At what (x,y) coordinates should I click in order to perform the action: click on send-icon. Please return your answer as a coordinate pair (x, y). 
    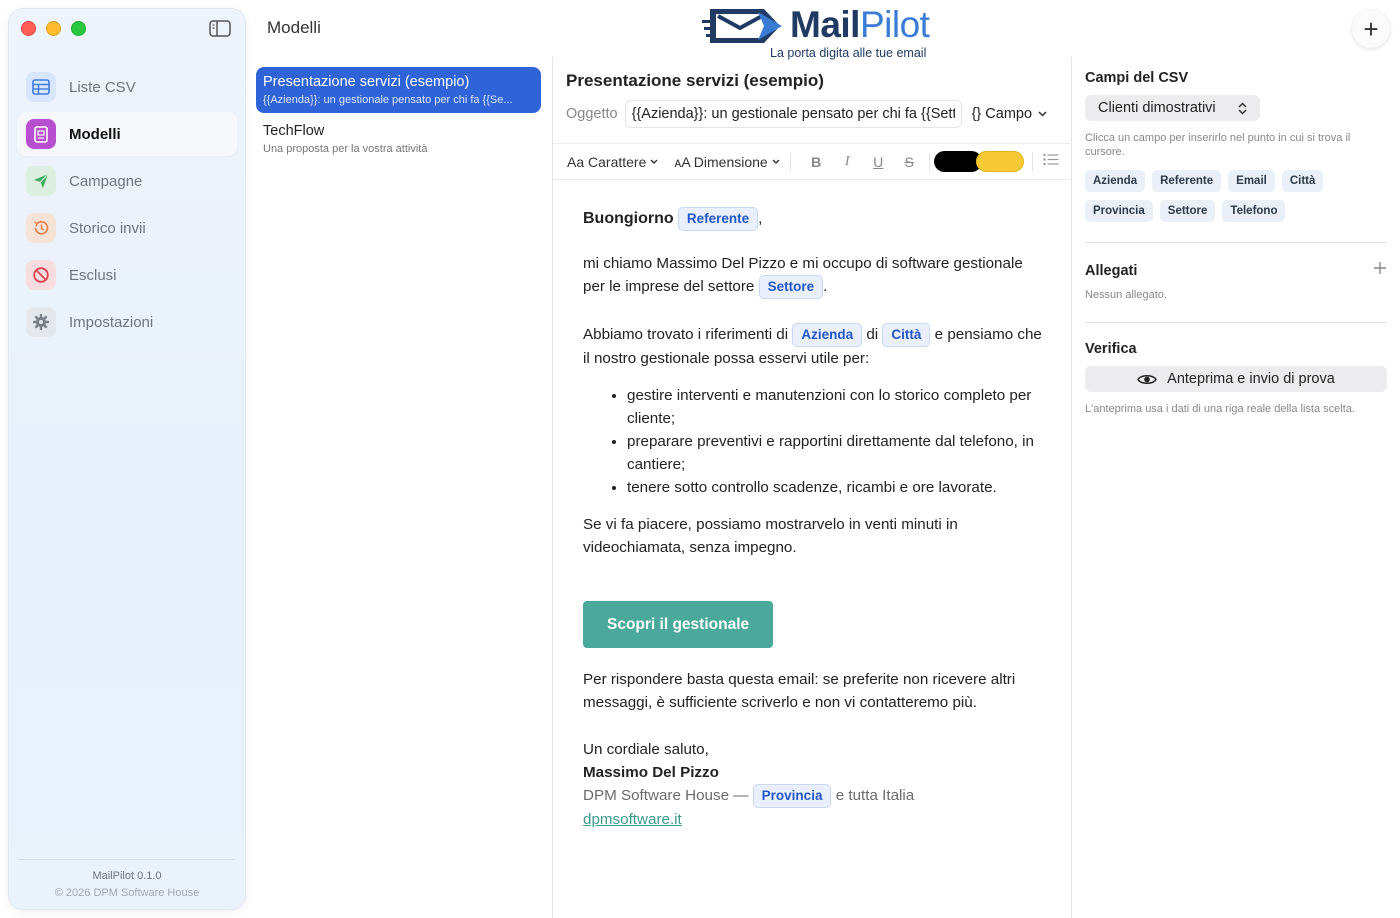
    Looking at the image, I should click on (41, 181).